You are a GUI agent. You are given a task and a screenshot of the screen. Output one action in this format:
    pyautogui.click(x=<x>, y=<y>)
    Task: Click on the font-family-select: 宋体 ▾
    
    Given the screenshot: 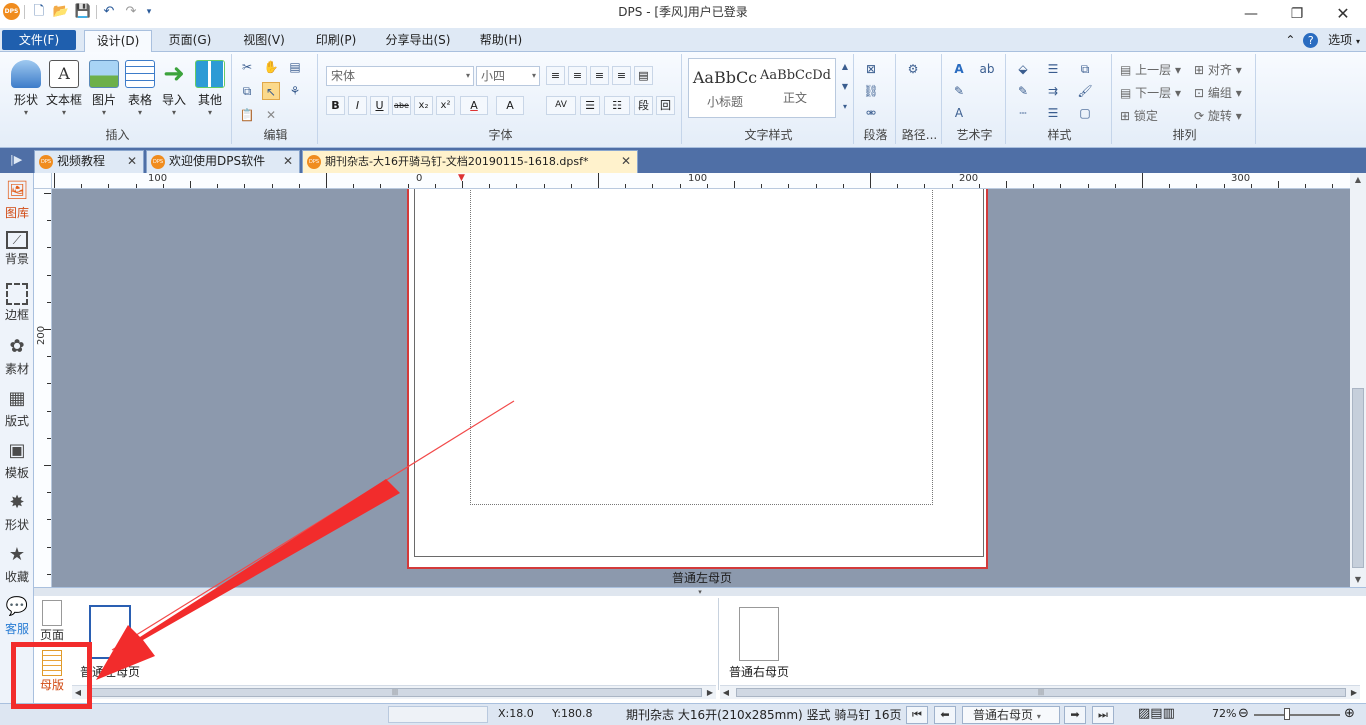 What is the action you would take?
    pyautogui.click(x=400, y=76)
    